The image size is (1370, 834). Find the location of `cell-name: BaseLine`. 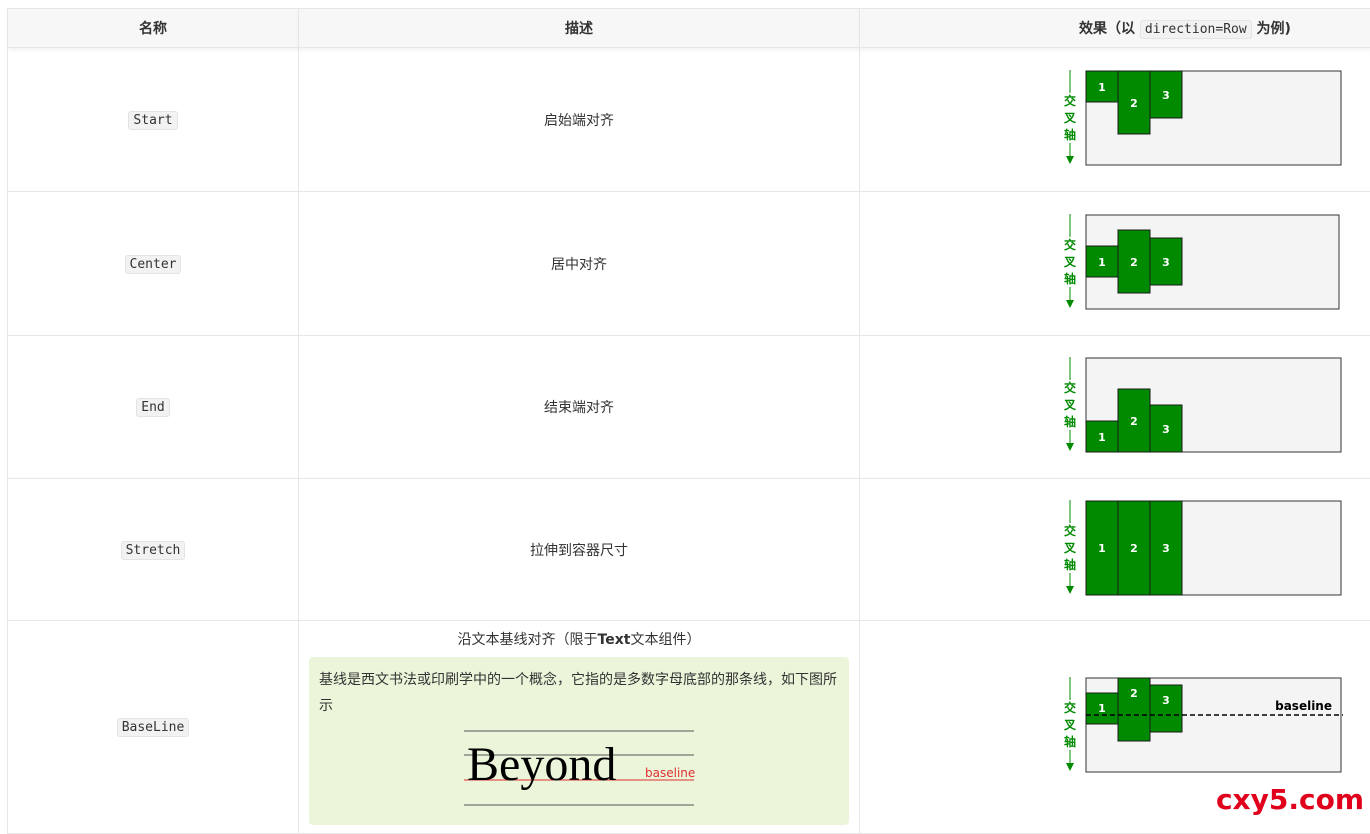

cell-name: BaseLine is located at coordinates (153, 727).